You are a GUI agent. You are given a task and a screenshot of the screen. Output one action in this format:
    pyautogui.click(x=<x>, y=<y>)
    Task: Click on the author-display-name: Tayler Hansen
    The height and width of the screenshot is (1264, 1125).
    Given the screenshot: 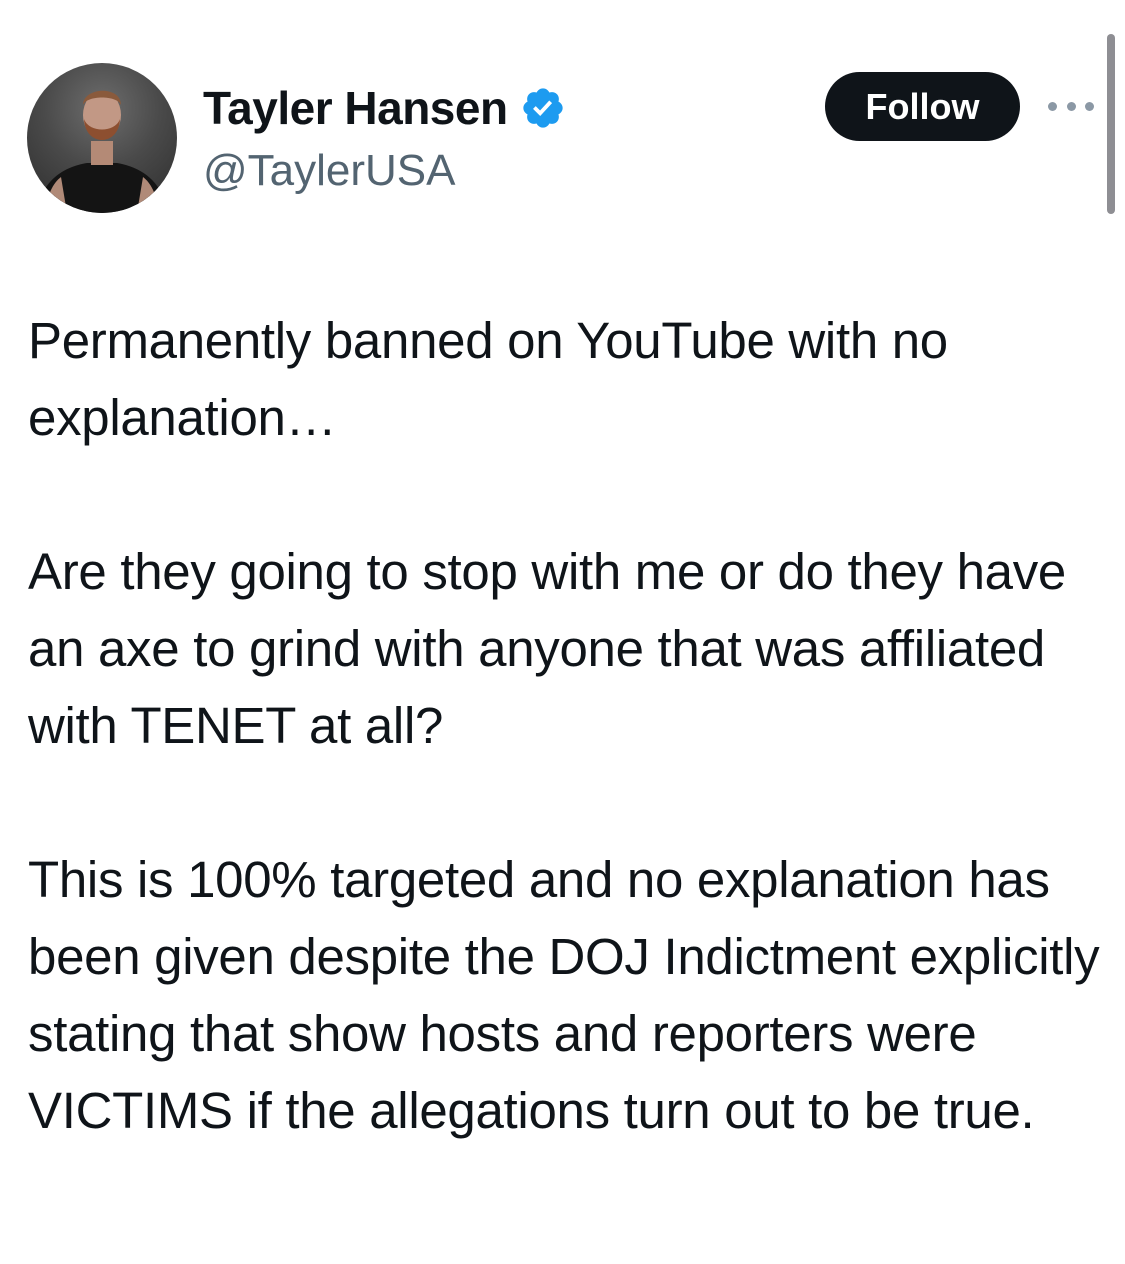 What is the action you would take?
    pyautogui.click(x=355, y=108)
    